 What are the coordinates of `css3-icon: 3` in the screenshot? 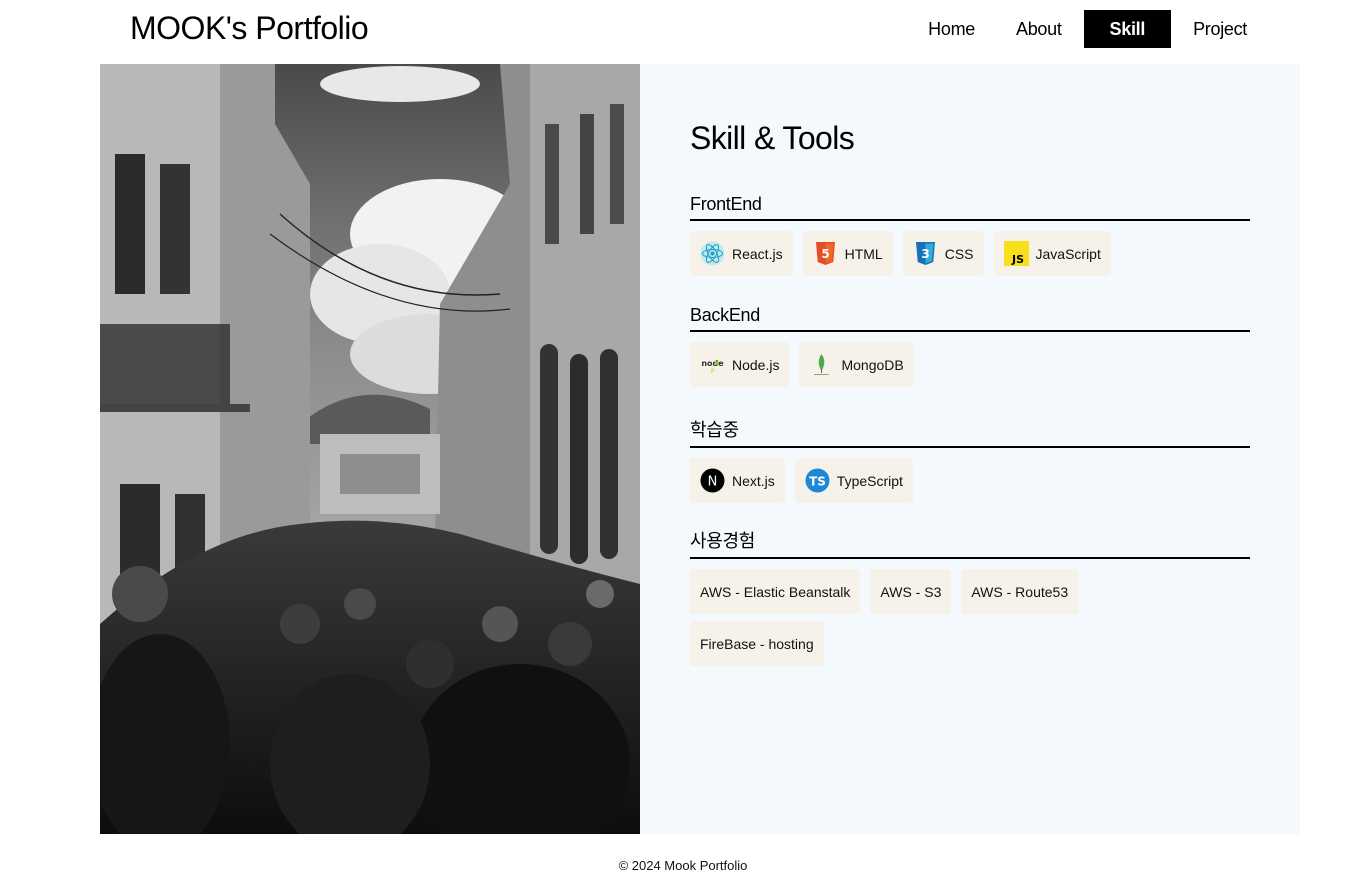 It's located at (925, 253).